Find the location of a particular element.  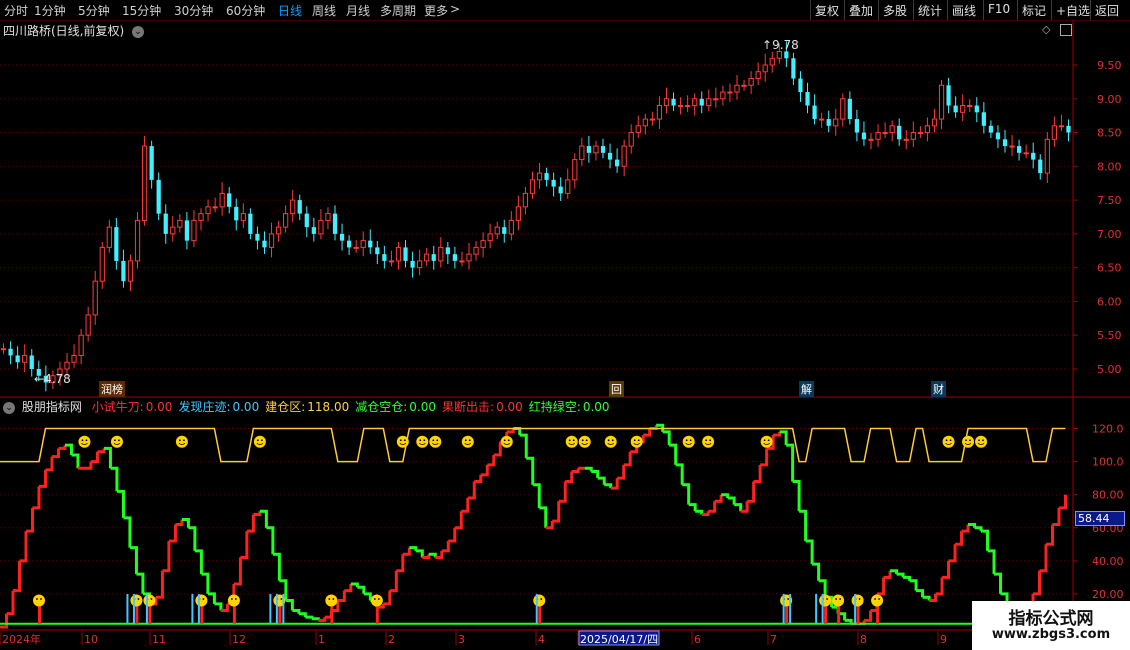

event-marker-4: 财 is located at coordinates (938, 389).